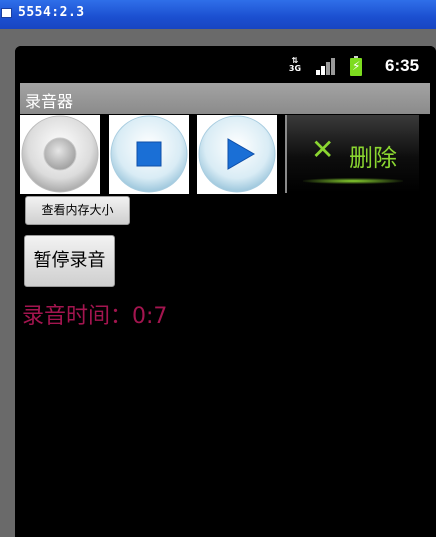 The image size is (436, 537). Describe the element at coordinates (402, 65) in the screenshot. I see `status-time: 6:35` at that location.